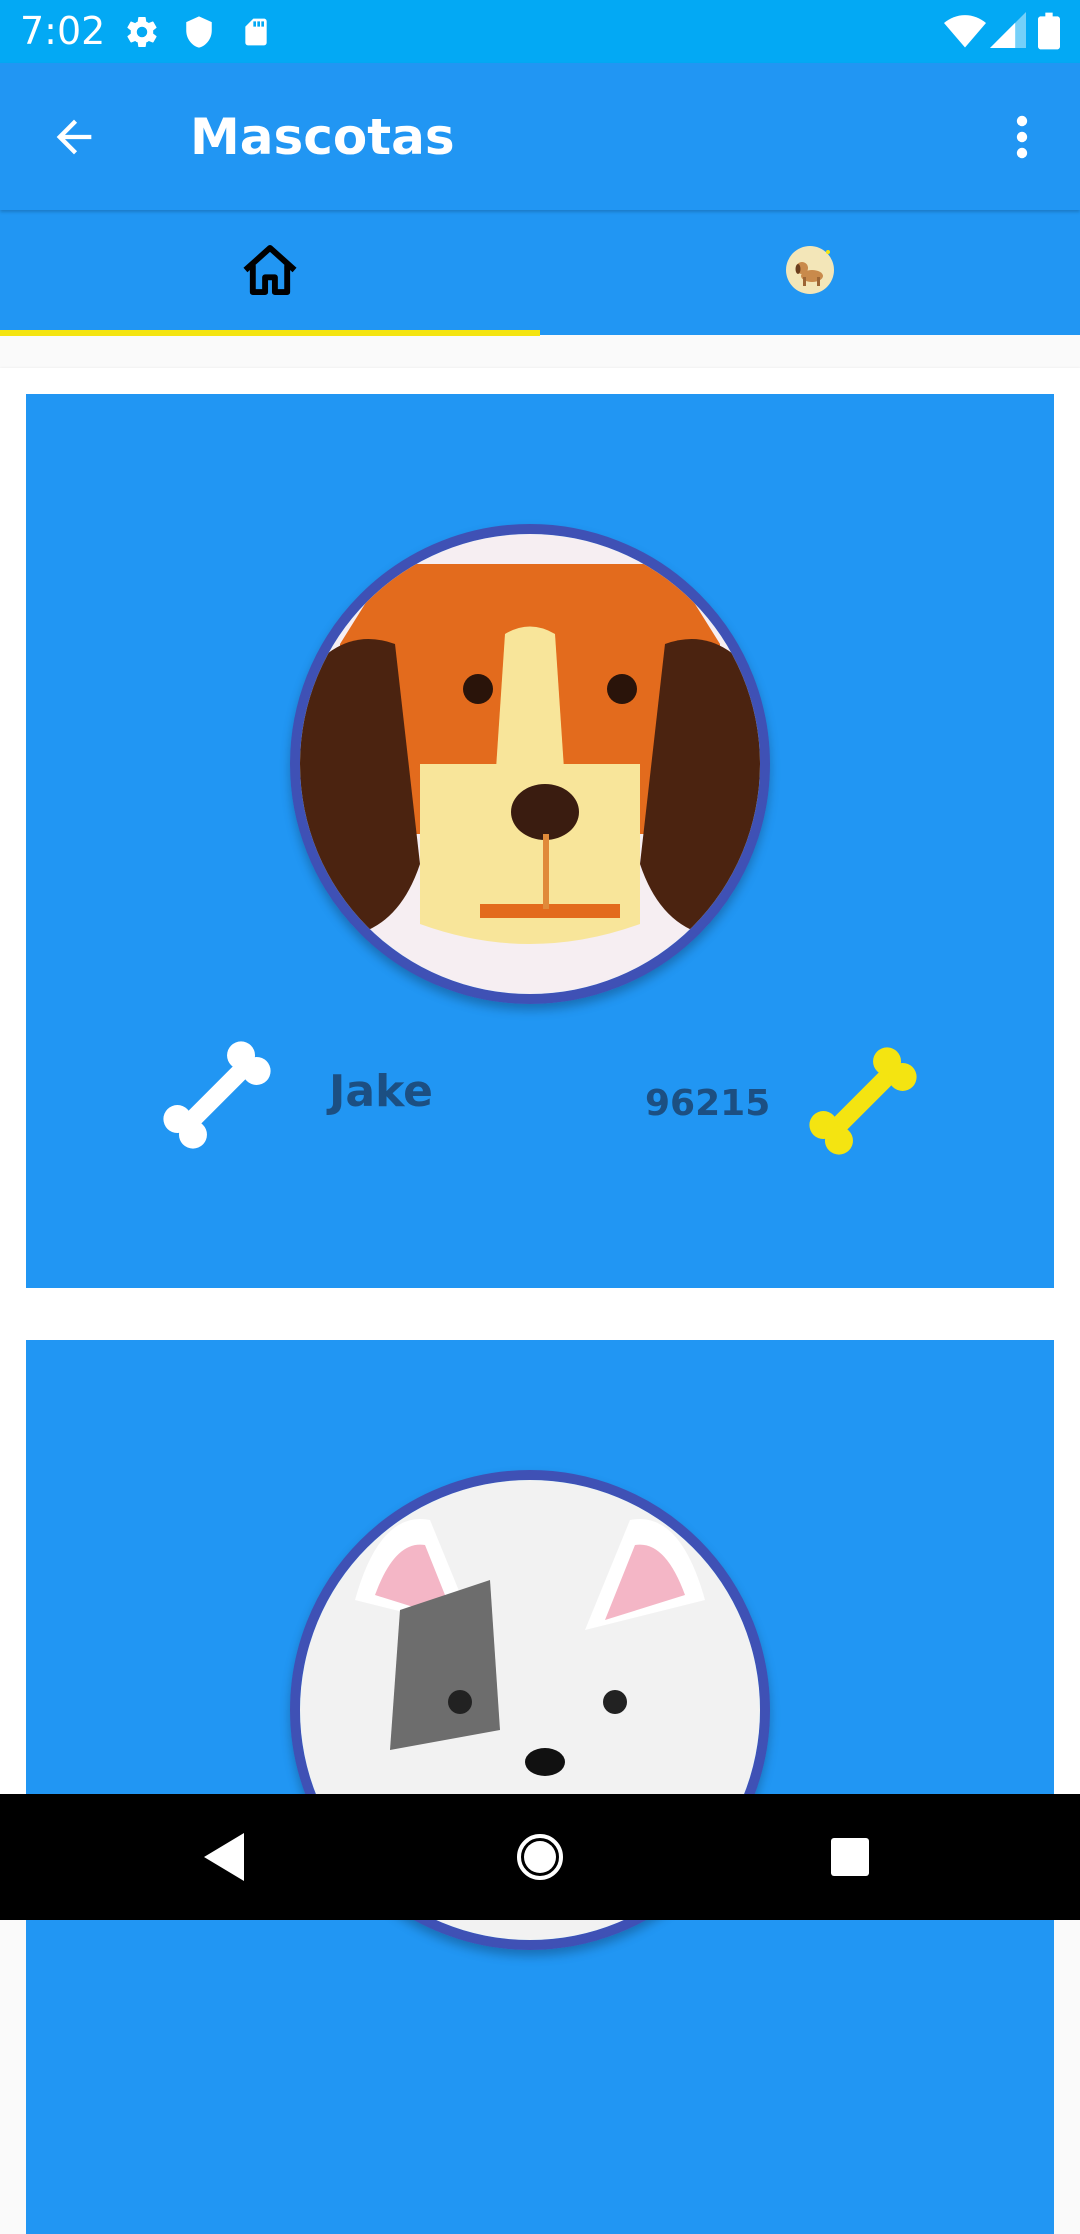 This screenshot has width=1080, height=2234. What do you see at coordinates (270, 333) in the screenshot?
I see `tab-indicator` at bounding box center [270, 333].